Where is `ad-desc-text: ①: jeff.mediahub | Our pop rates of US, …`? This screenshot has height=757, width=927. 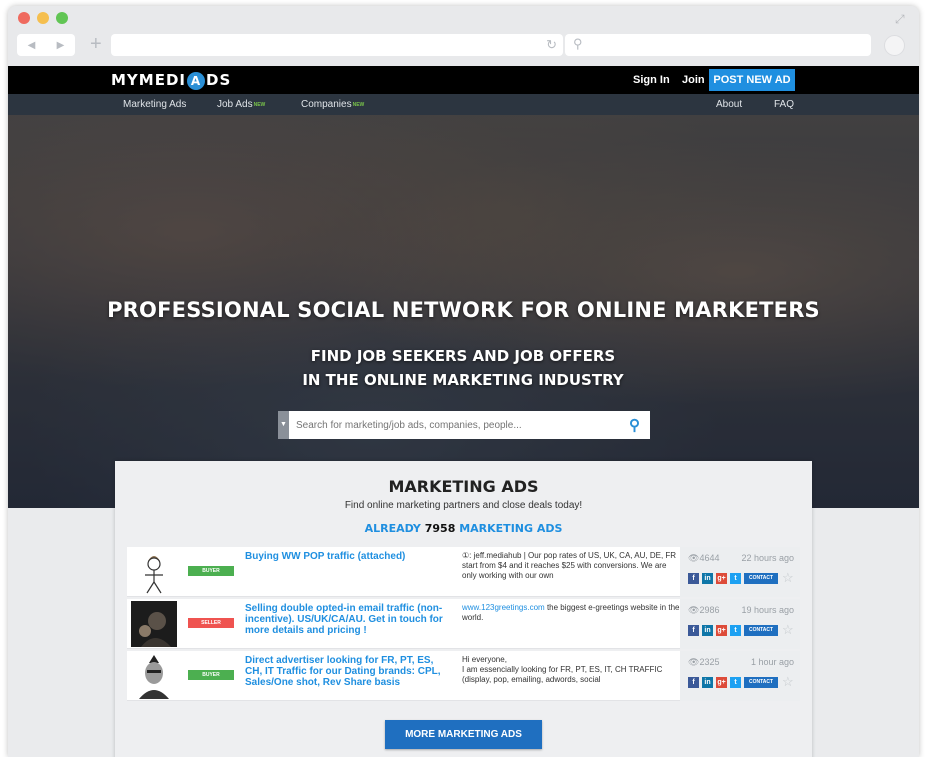
ad-desc-text: ①: jeff.mediahub | Our pop rates of US, … is located at coordinates (569, 565).